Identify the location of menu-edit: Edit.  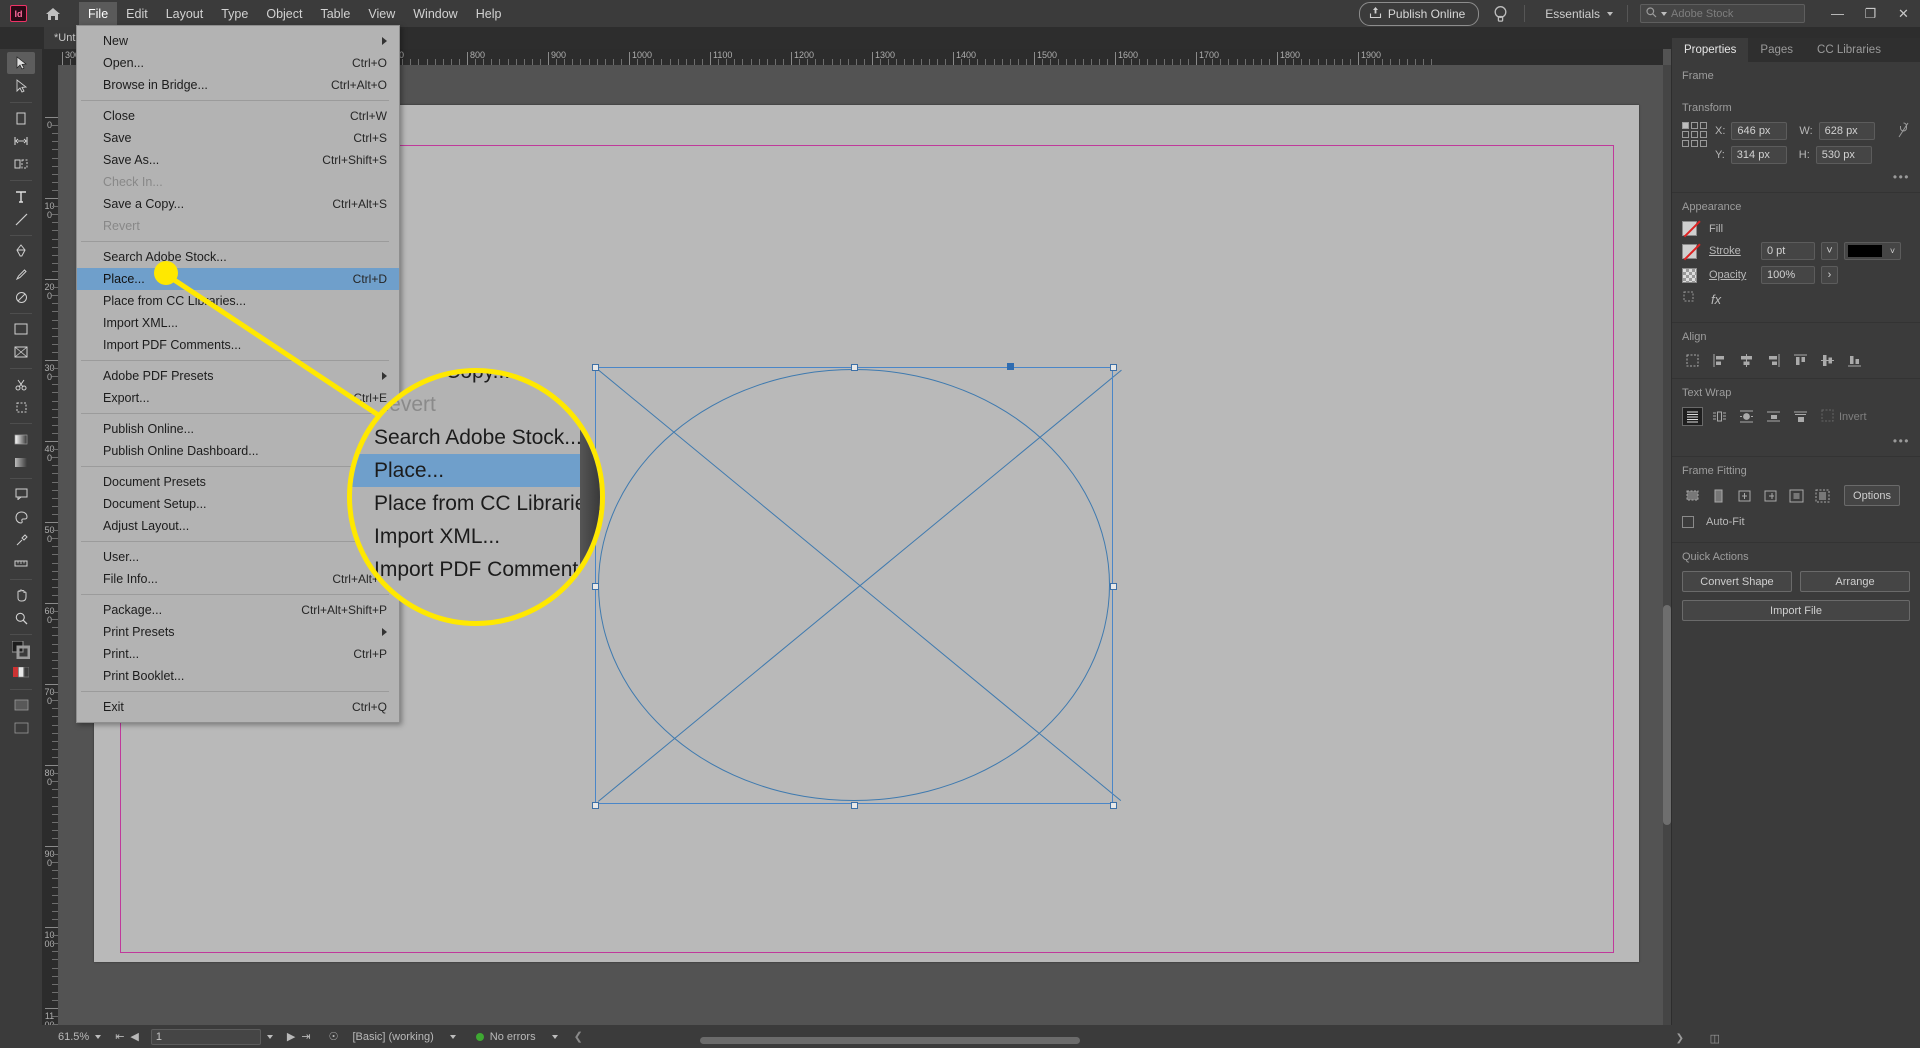
(137, 14).